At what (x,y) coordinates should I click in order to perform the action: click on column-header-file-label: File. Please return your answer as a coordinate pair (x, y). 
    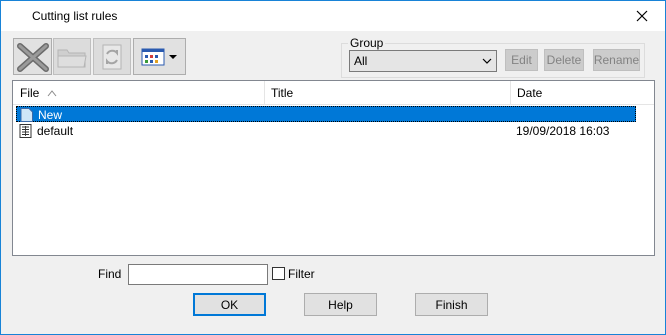
    Looking at the image, I should click on (30, 93).